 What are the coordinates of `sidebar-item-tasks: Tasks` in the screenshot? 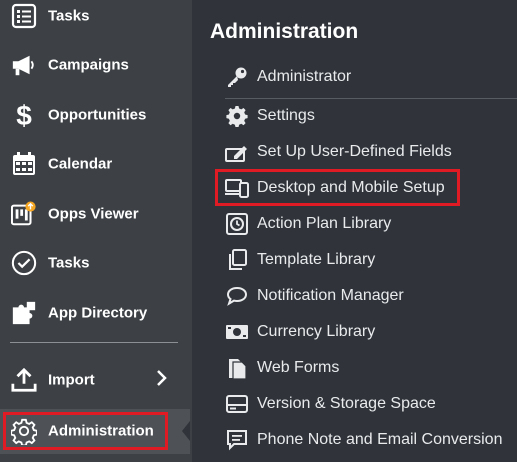 It's located at (95, 19).